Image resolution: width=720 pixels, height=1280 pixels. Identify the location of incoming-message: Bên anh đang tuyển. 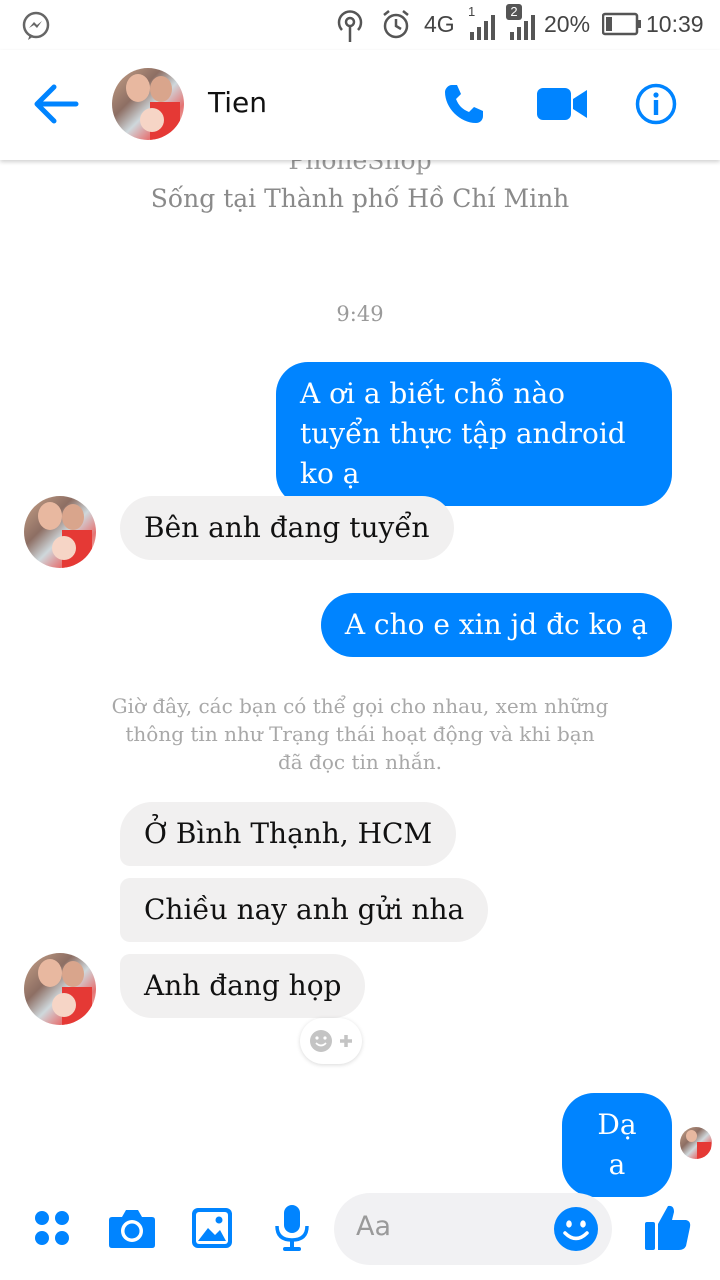
(287, 528).